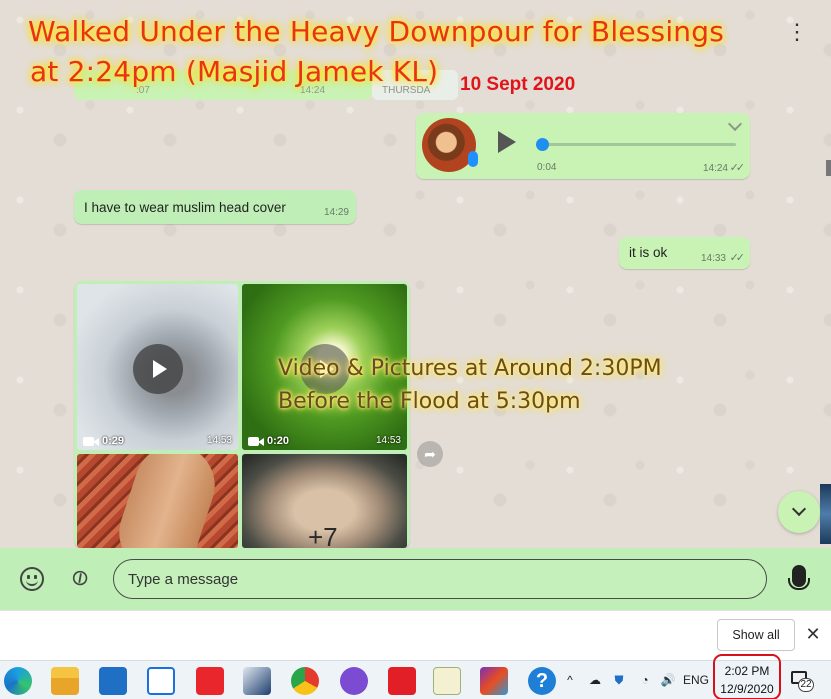 This screenshot has width=831, height=699. Describe the element at coordinates (668, 680) in the screenshot. I see `volume-icon: 🔊` at that location.